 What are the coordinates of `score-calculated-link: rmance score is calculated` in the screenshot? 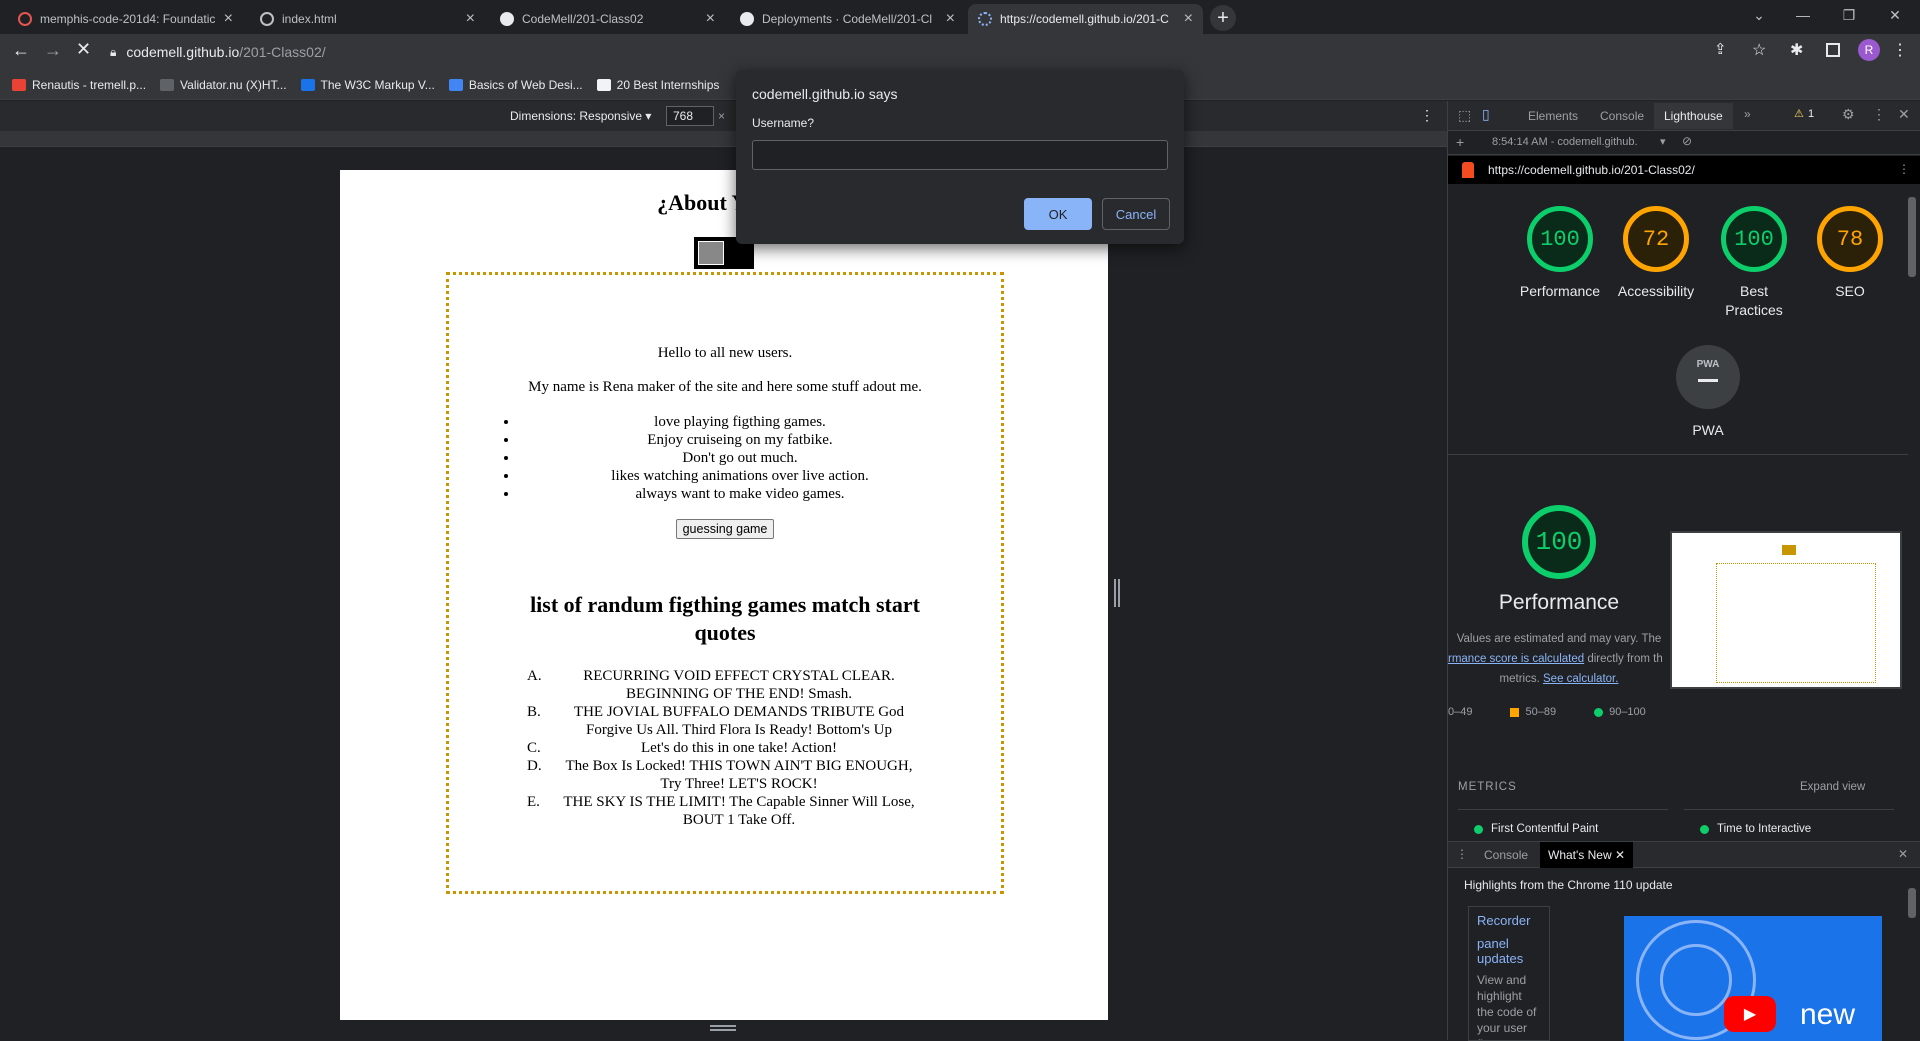 It's located at (1516, 659).